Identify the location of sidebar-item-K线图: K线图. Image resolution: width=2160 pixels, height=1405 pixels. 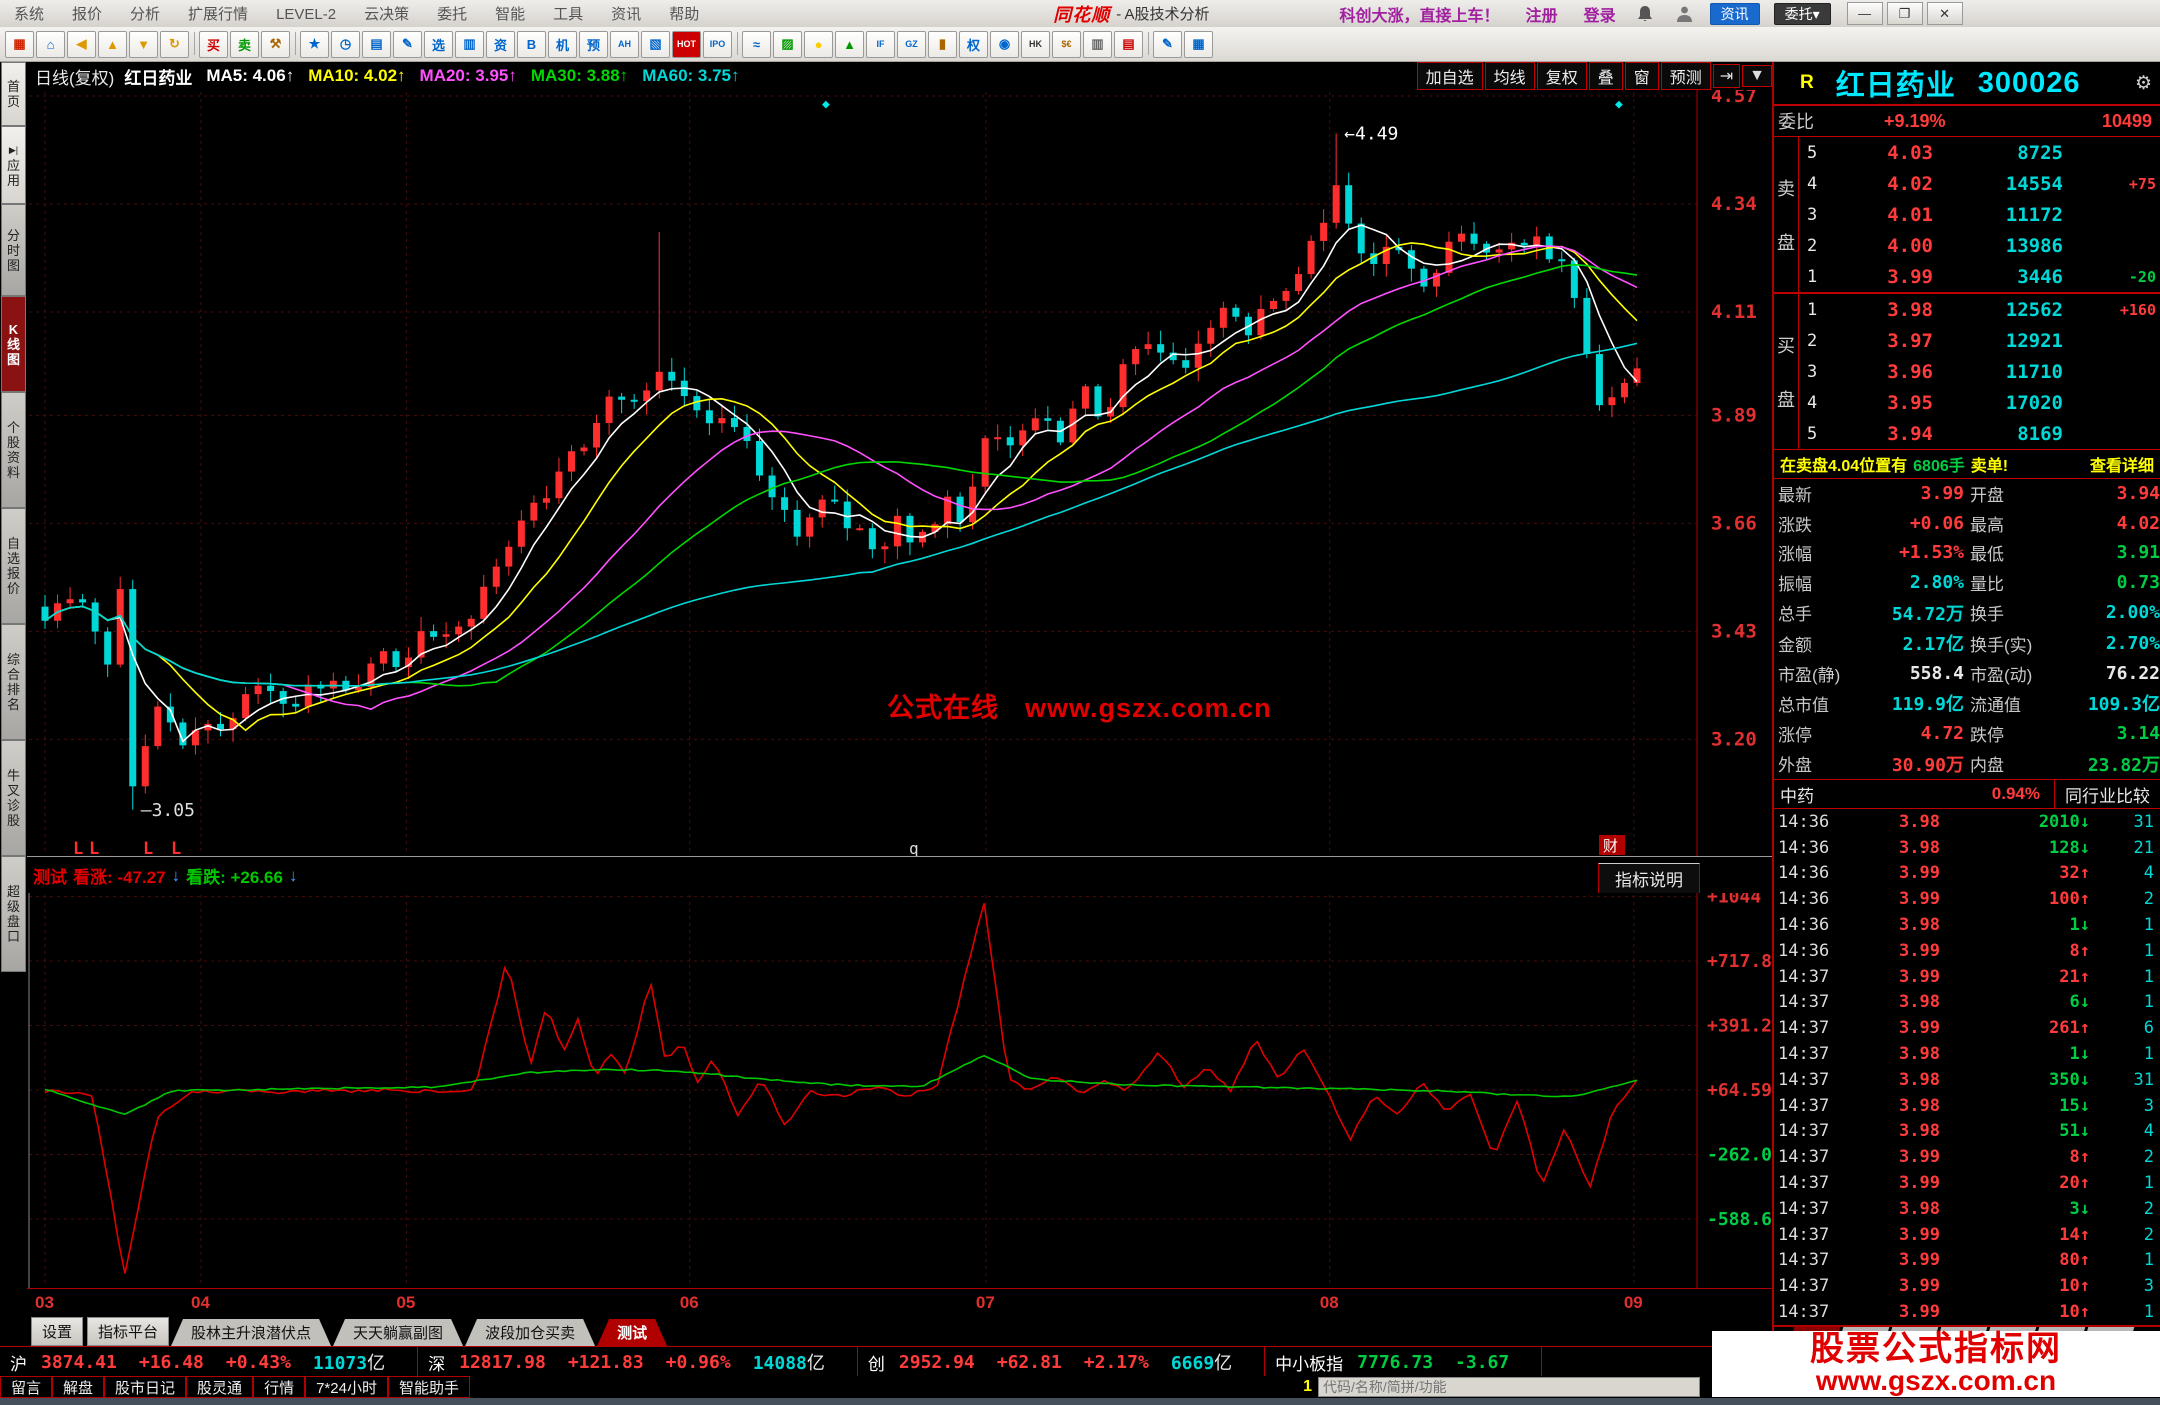
(13, 344).